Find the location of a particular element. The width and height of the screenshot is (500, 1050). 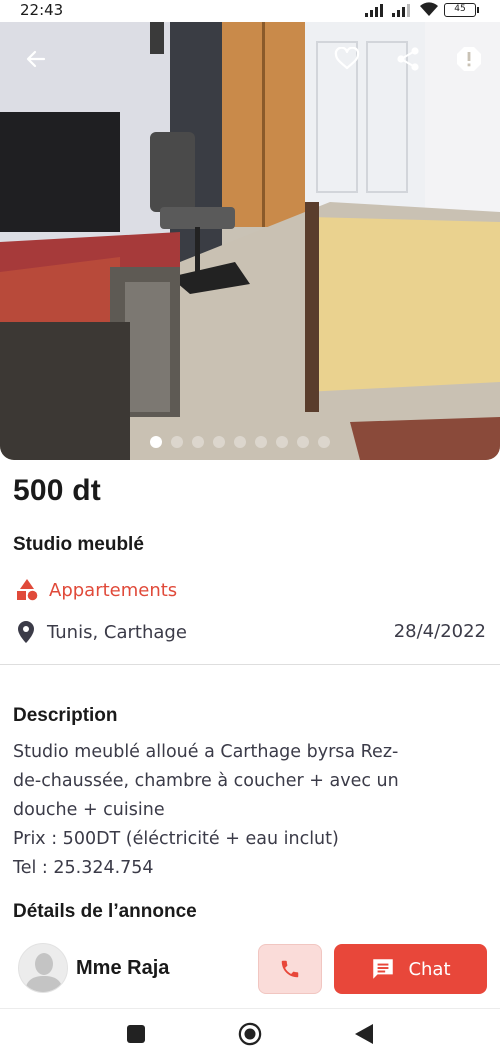

phone-icon is located at coordinates (290, 969).